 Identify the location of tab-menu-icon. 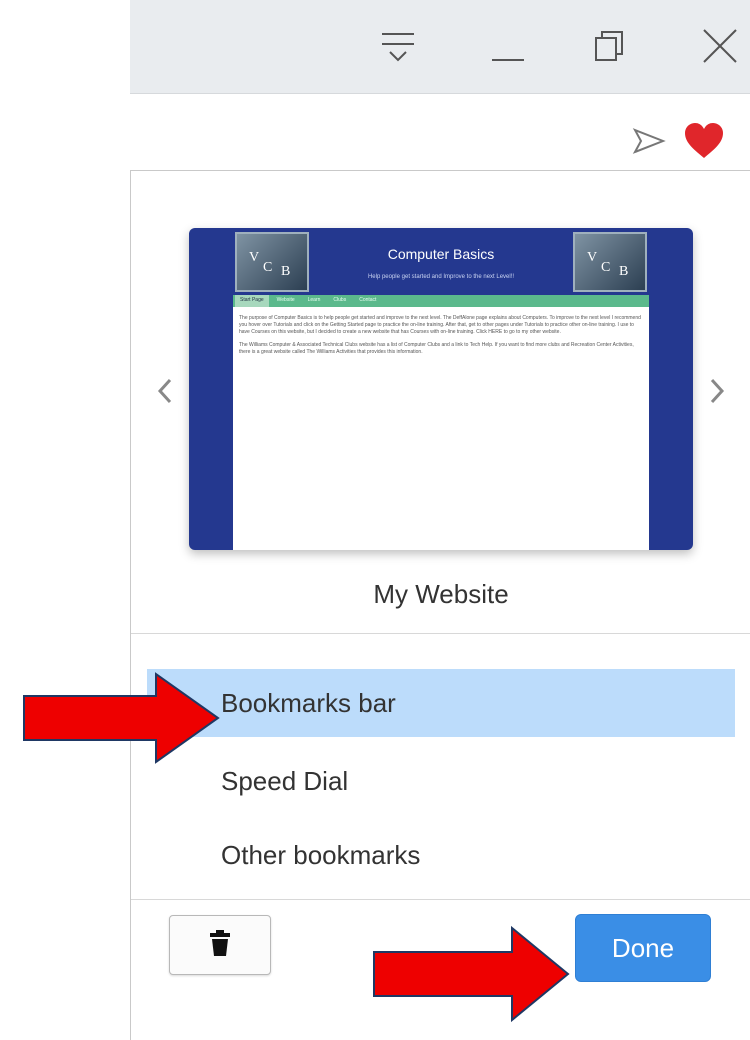
(398, 46).